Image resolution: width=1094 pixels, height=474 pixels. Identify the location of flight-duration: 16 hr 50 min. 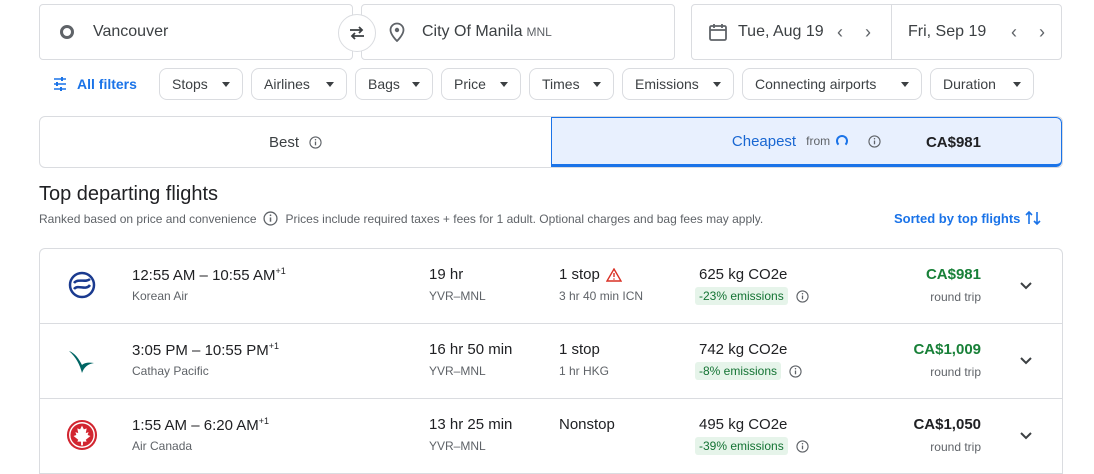
(471, 349).